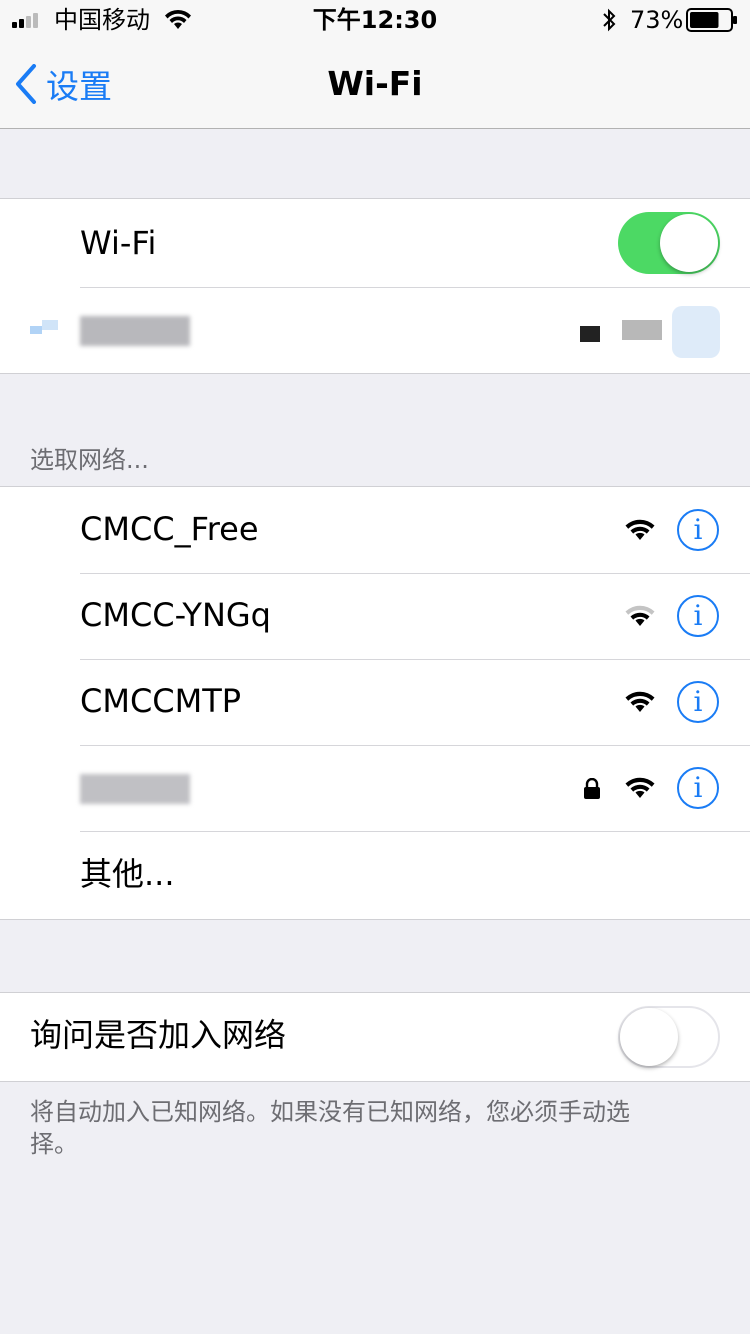 The image size is (750, 1334). Describe the element at coordinates (118, 243) in the screenshot. I see `wifi-label: Wi-Fi` at that location.